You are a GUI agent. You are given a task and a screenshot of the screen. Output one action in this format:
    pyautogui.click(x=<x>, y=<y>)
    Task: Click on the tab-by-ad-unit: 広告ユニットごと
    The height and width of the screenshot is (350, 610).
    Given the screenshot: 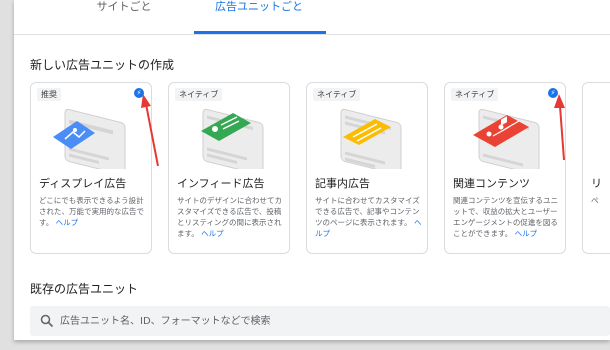 What is the action you would take?
    pyautogui.click(x=259, y=12)
    